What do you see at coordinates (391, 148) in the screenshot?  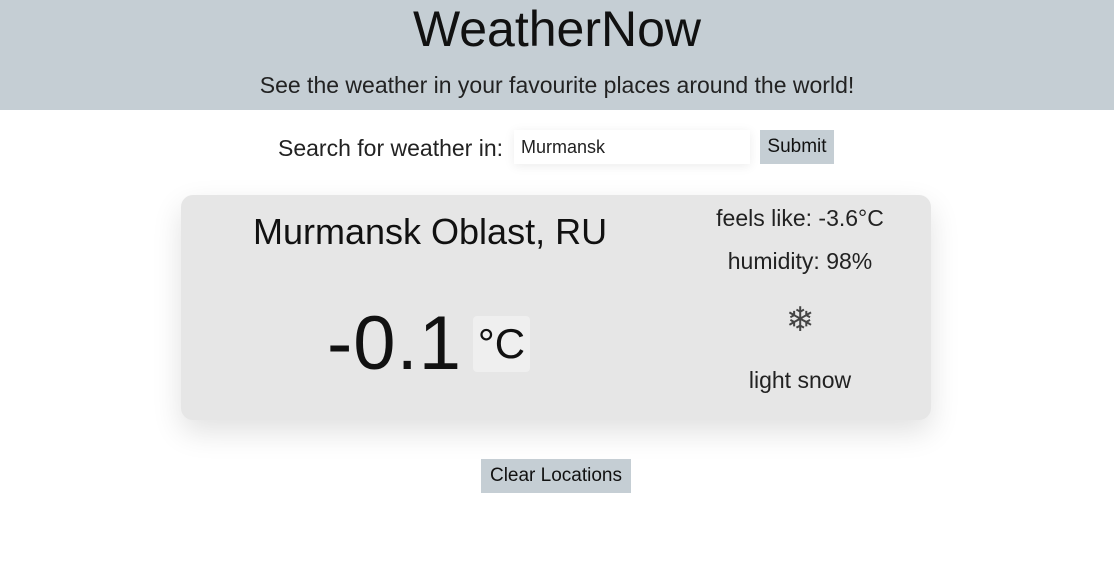 I see `search-label: Search for weather in:` at bounding box center [391, 148].